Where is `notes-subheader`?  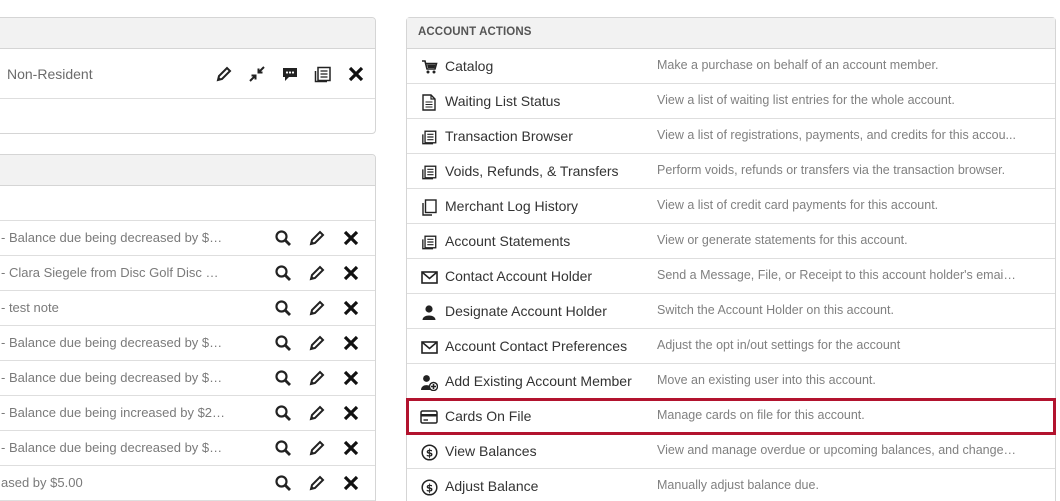
notes-subheader is located at coordinates (187, 203).